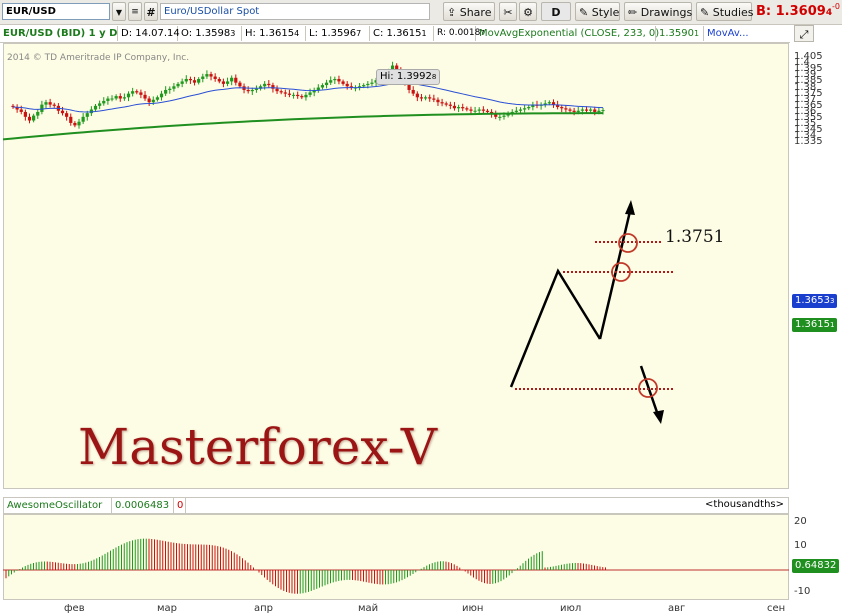  What do you see at coordinates (180, 505) in the screenshot?
I see `oscillator-value2: 0` at bounding box center [180, 505].